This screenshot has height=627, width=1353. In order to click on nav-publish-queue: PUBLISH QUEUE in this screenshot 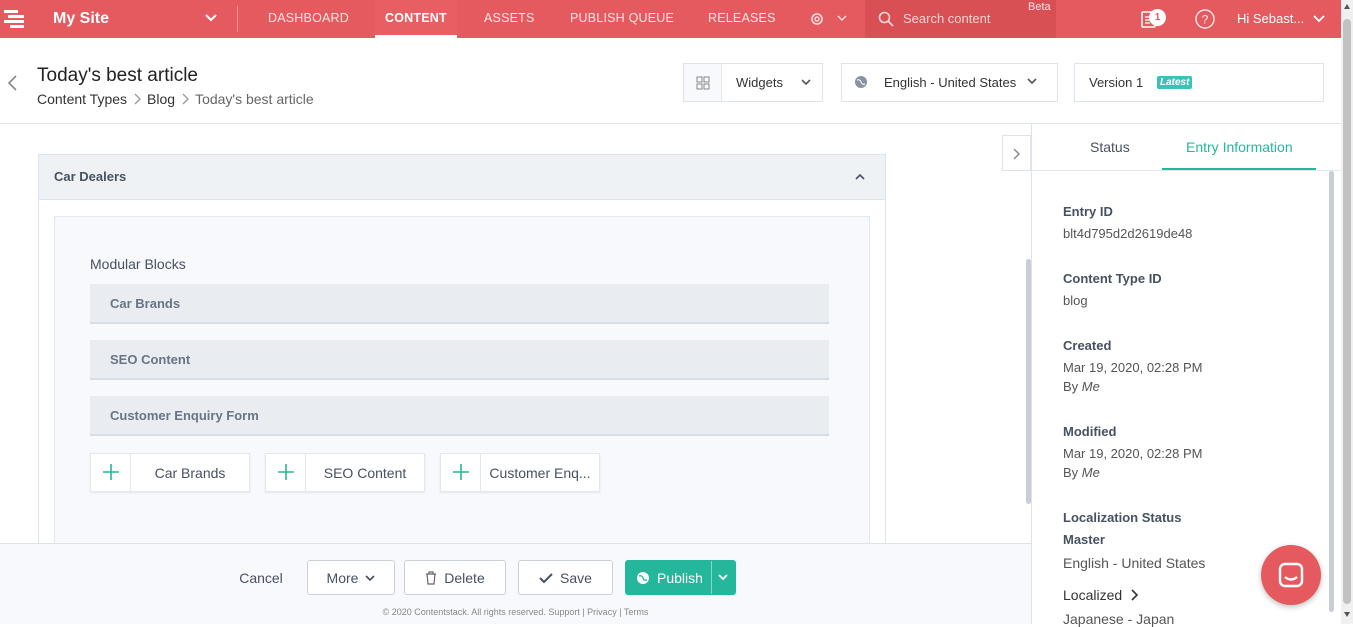, I will do `click(622, 19)`.